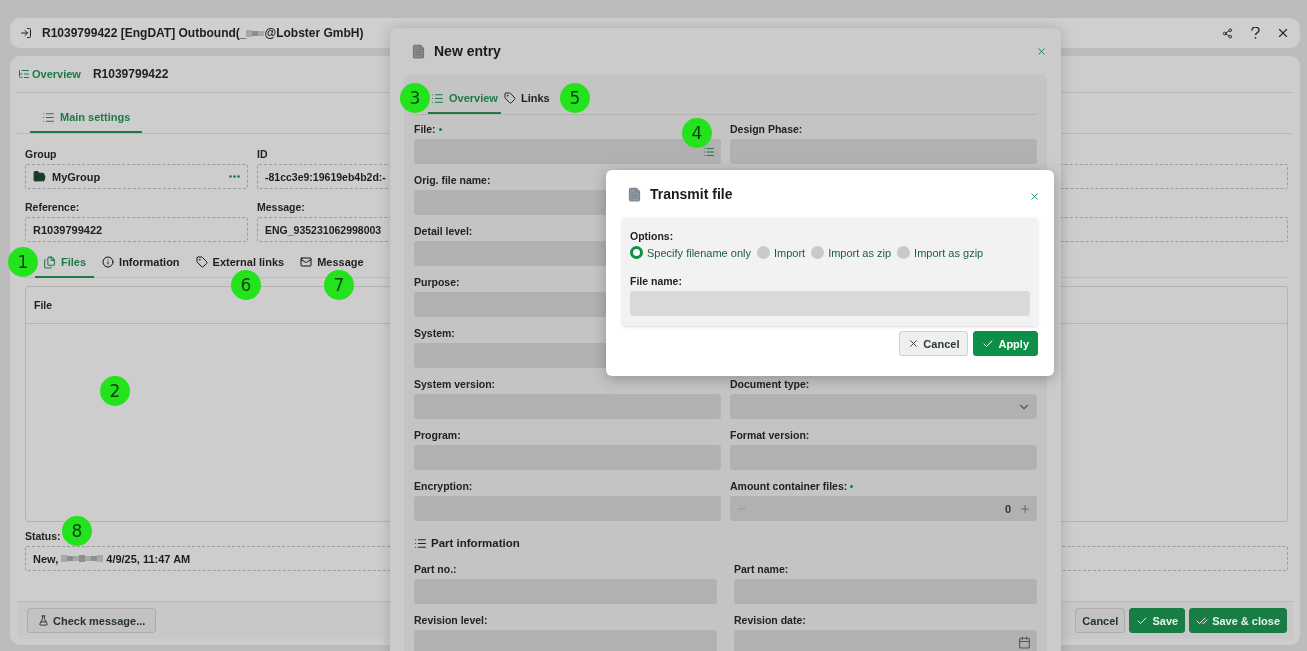 The height and width of the screenshot is (651, 1307). I want to click on plus-icon, so click(1025, 508).